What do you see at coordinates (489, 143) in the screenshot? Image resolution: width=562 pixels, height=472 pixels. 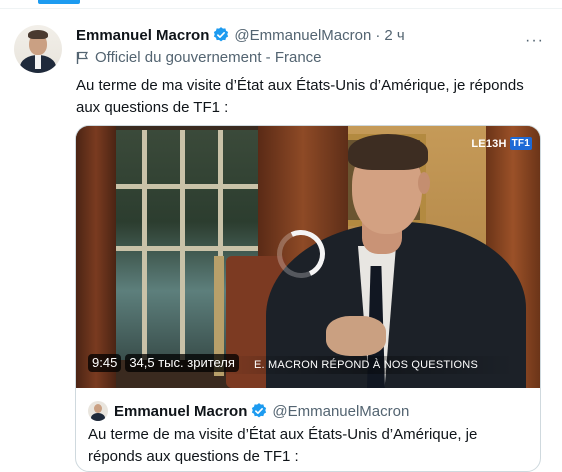 I see `channel-logo-prefix: LE13H` at bounding box center [489, 143].